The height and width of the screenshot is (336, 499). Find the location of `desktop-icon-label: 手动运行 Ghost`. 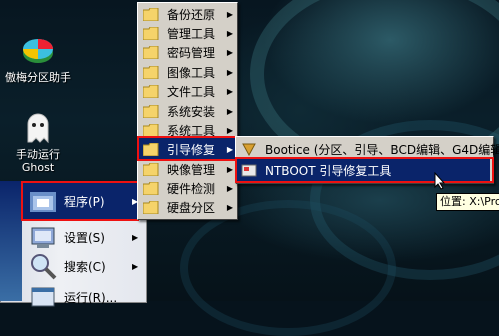

desktop-icon-label: 手动运行 Ghost is located at coordinates (38, 161).